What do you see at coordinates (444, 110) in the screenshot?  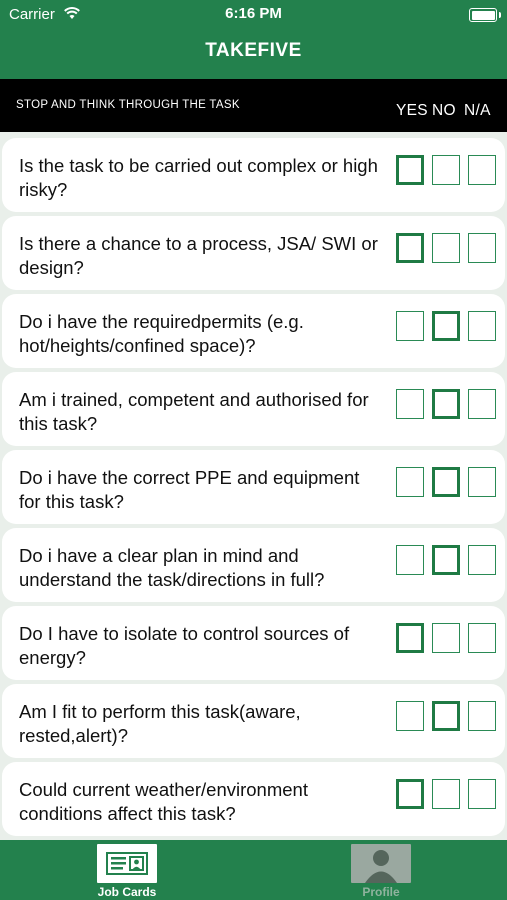 I see `column-header-no: NO` at bounding box center [444, 110].